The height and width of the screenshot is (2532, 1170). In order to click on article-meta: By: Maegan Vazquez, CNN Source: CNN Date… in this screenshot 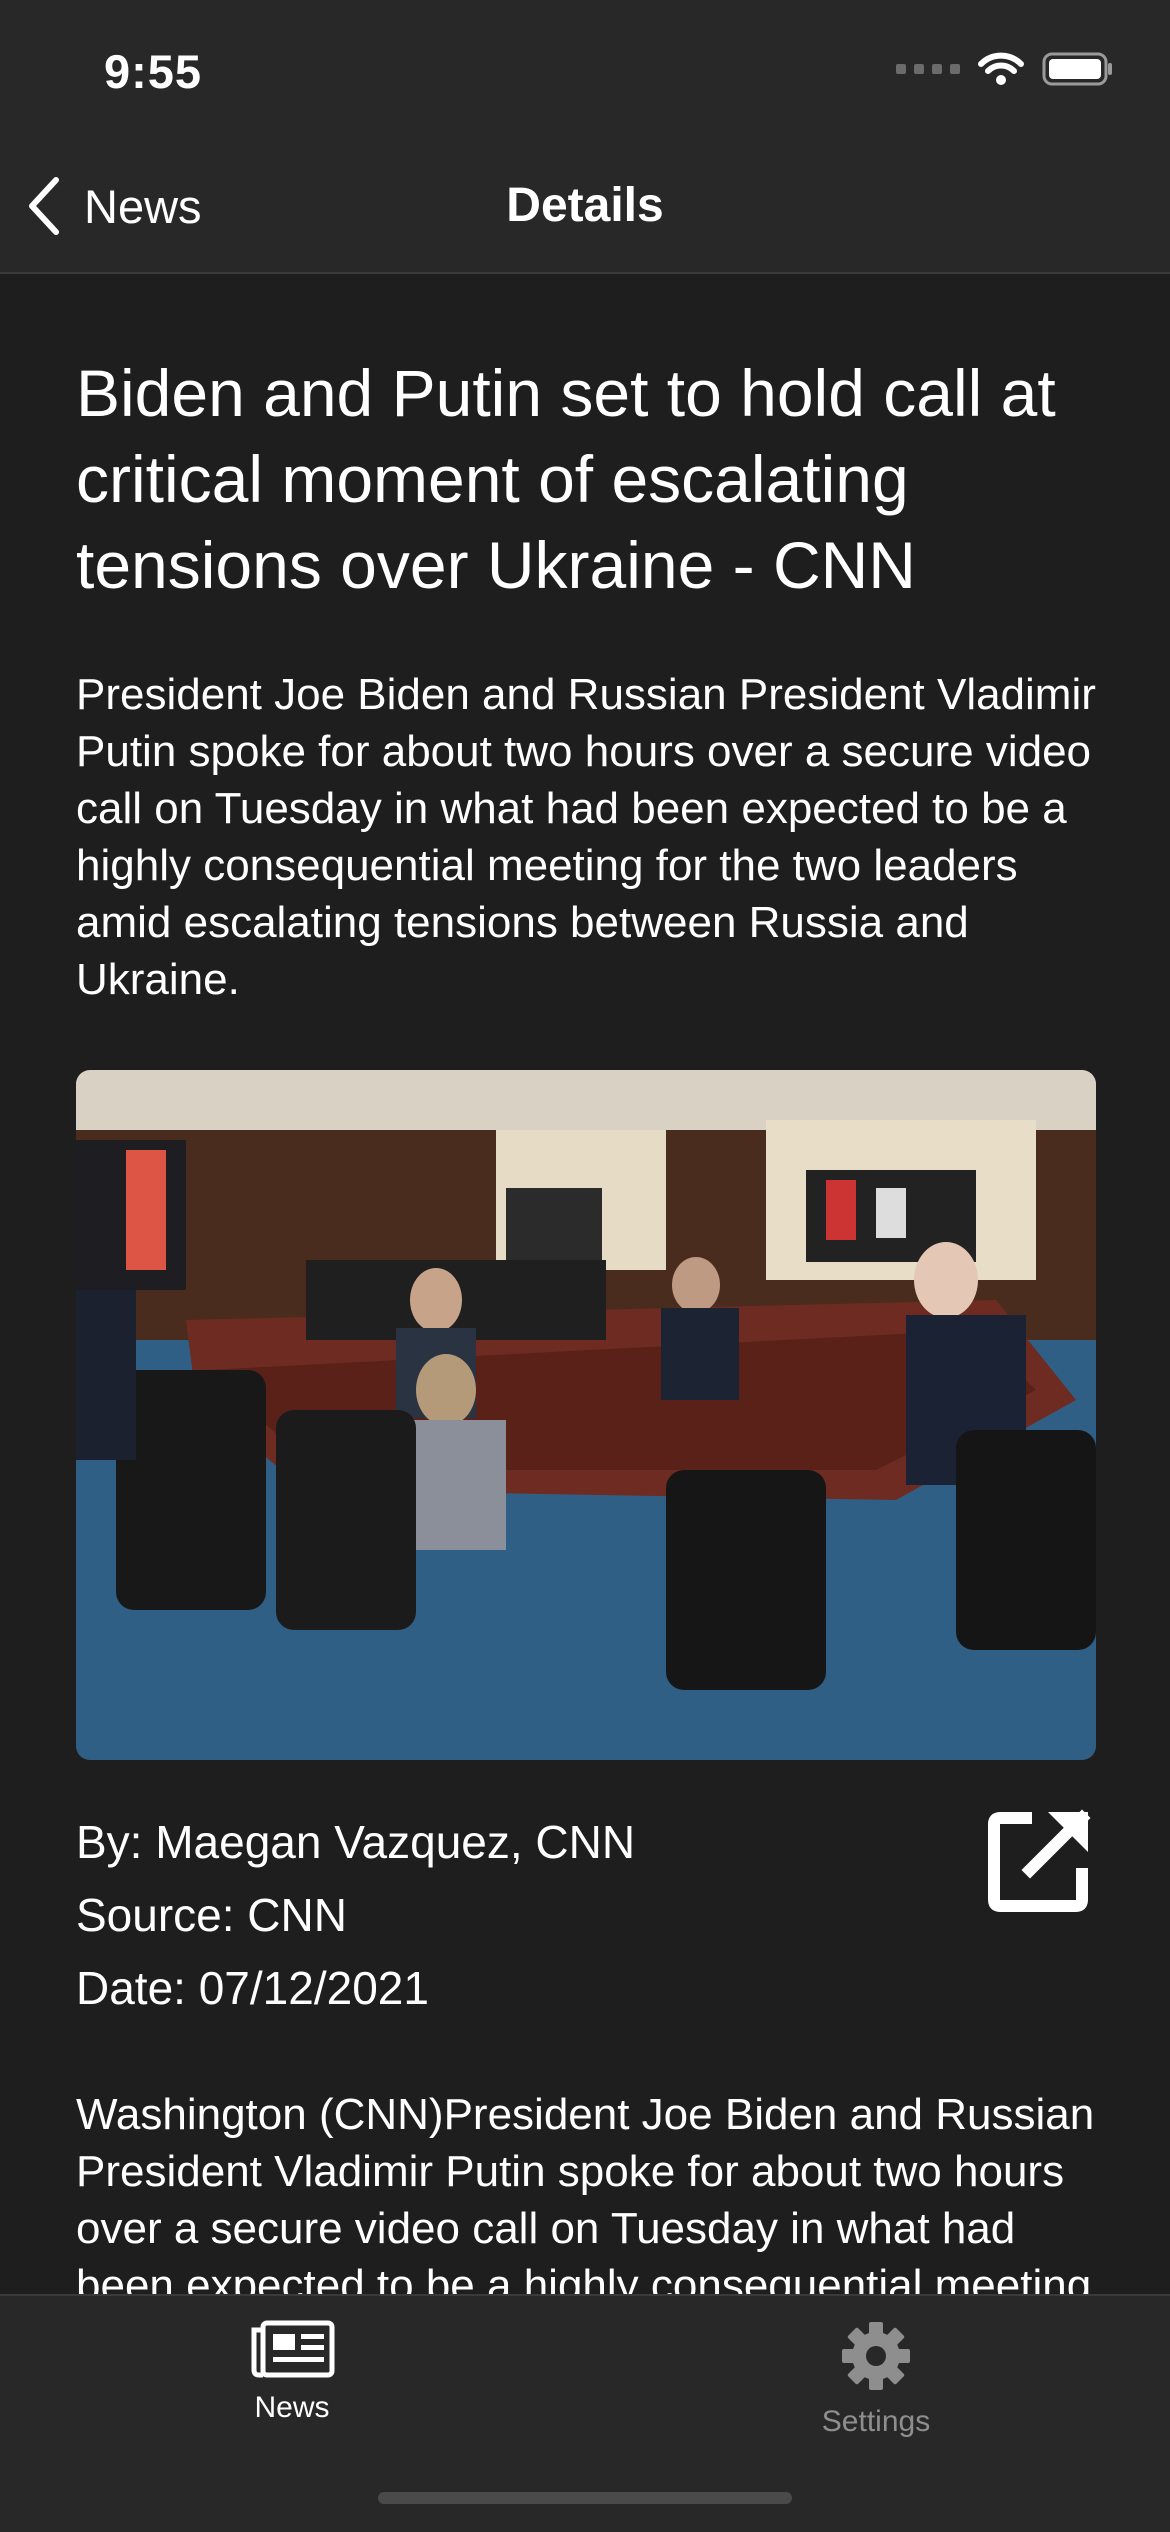, I will do `click(355, 1915)`.